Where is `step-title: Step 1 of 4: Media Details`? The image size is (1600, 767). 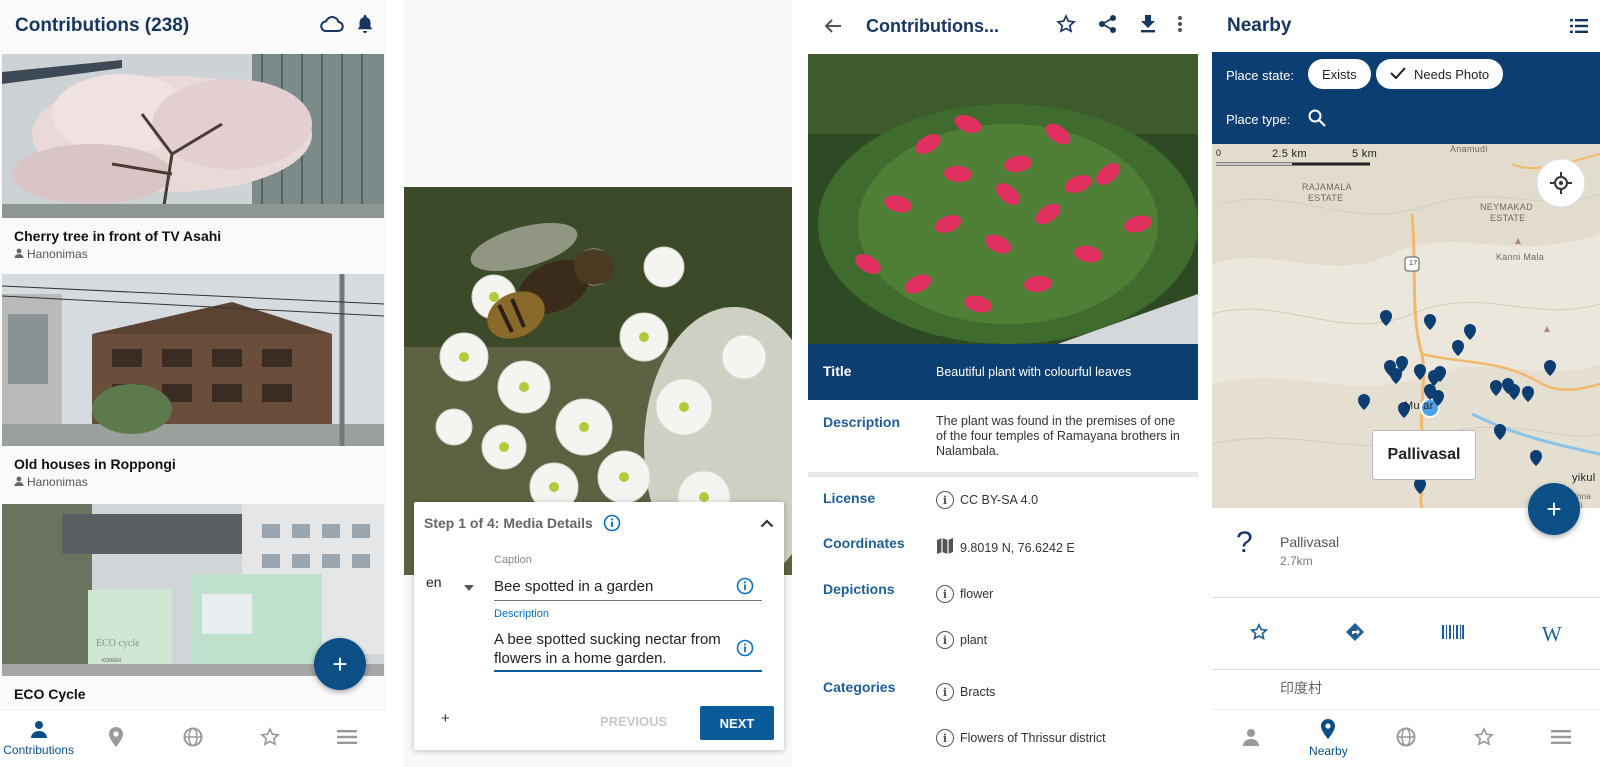
step-title: Step 1 of 4: Media Details is located at coordinates (508, 523).